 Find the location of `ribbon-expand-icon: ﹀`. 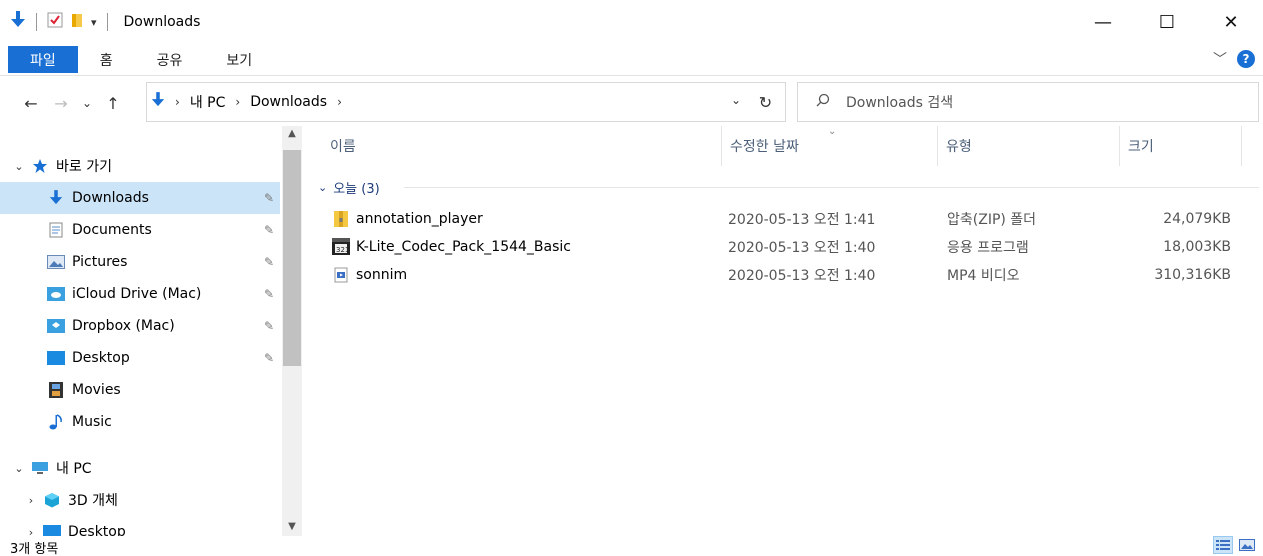

ribbon-expand-icon: ﹀ is located at coordinates (1220, 59).